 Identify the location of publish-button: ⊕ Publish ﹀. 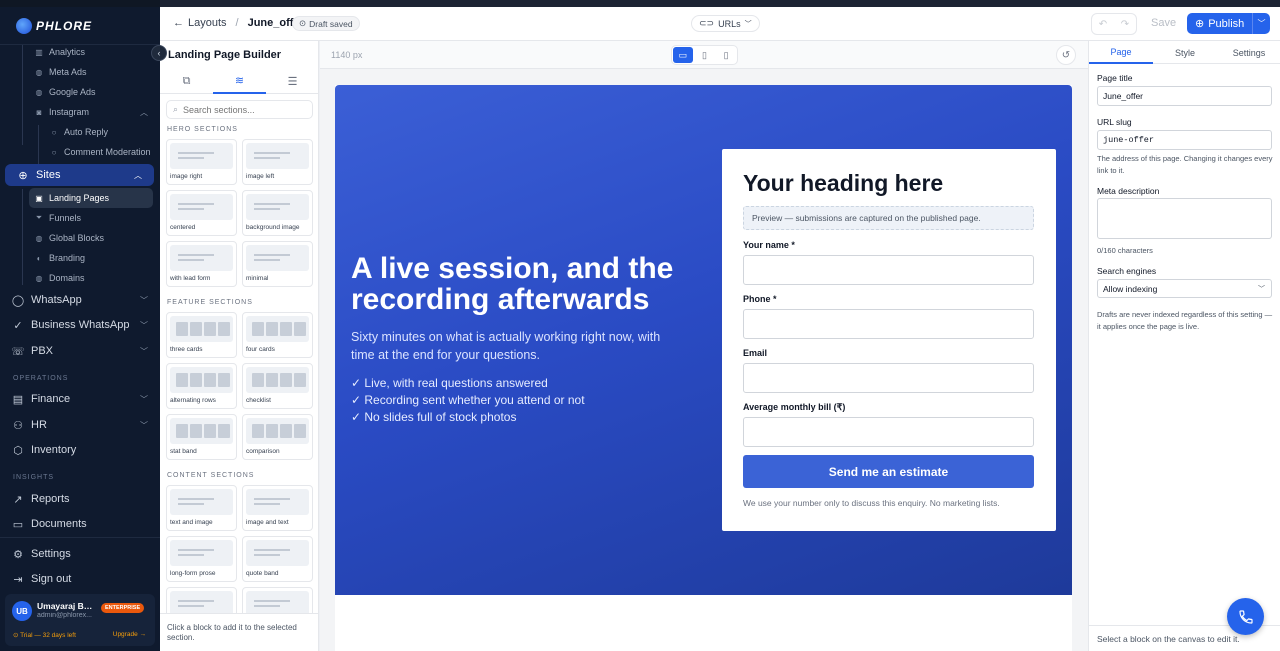
(1228, 23).